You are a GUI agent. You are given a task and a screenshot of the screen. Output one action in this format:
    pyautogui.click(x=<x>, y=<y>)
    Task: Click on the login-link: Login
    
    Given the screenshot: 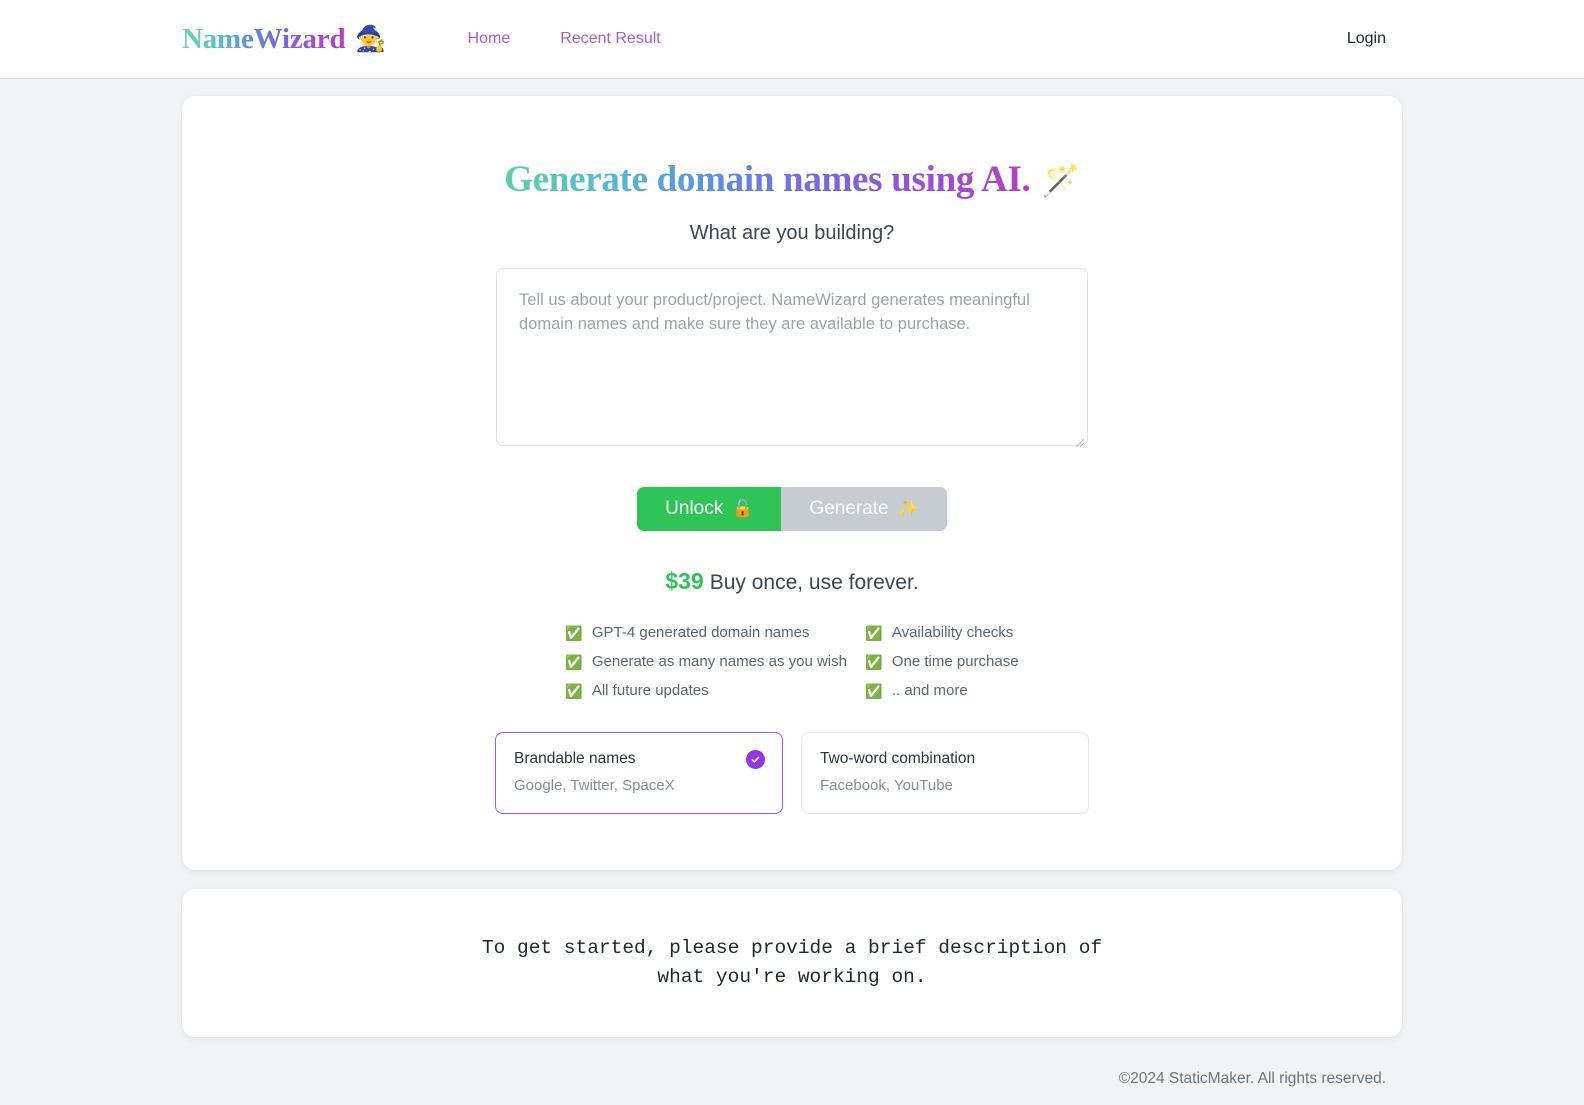 What is the action you would take?
    pyautogui.click(x=1366, y=39)
    